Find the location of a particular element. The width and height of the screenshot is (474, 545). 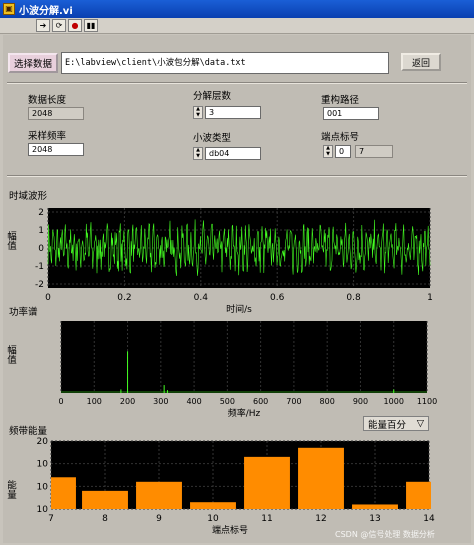

chevron-down-icon: ▽ is located at coordinates (420, 423).